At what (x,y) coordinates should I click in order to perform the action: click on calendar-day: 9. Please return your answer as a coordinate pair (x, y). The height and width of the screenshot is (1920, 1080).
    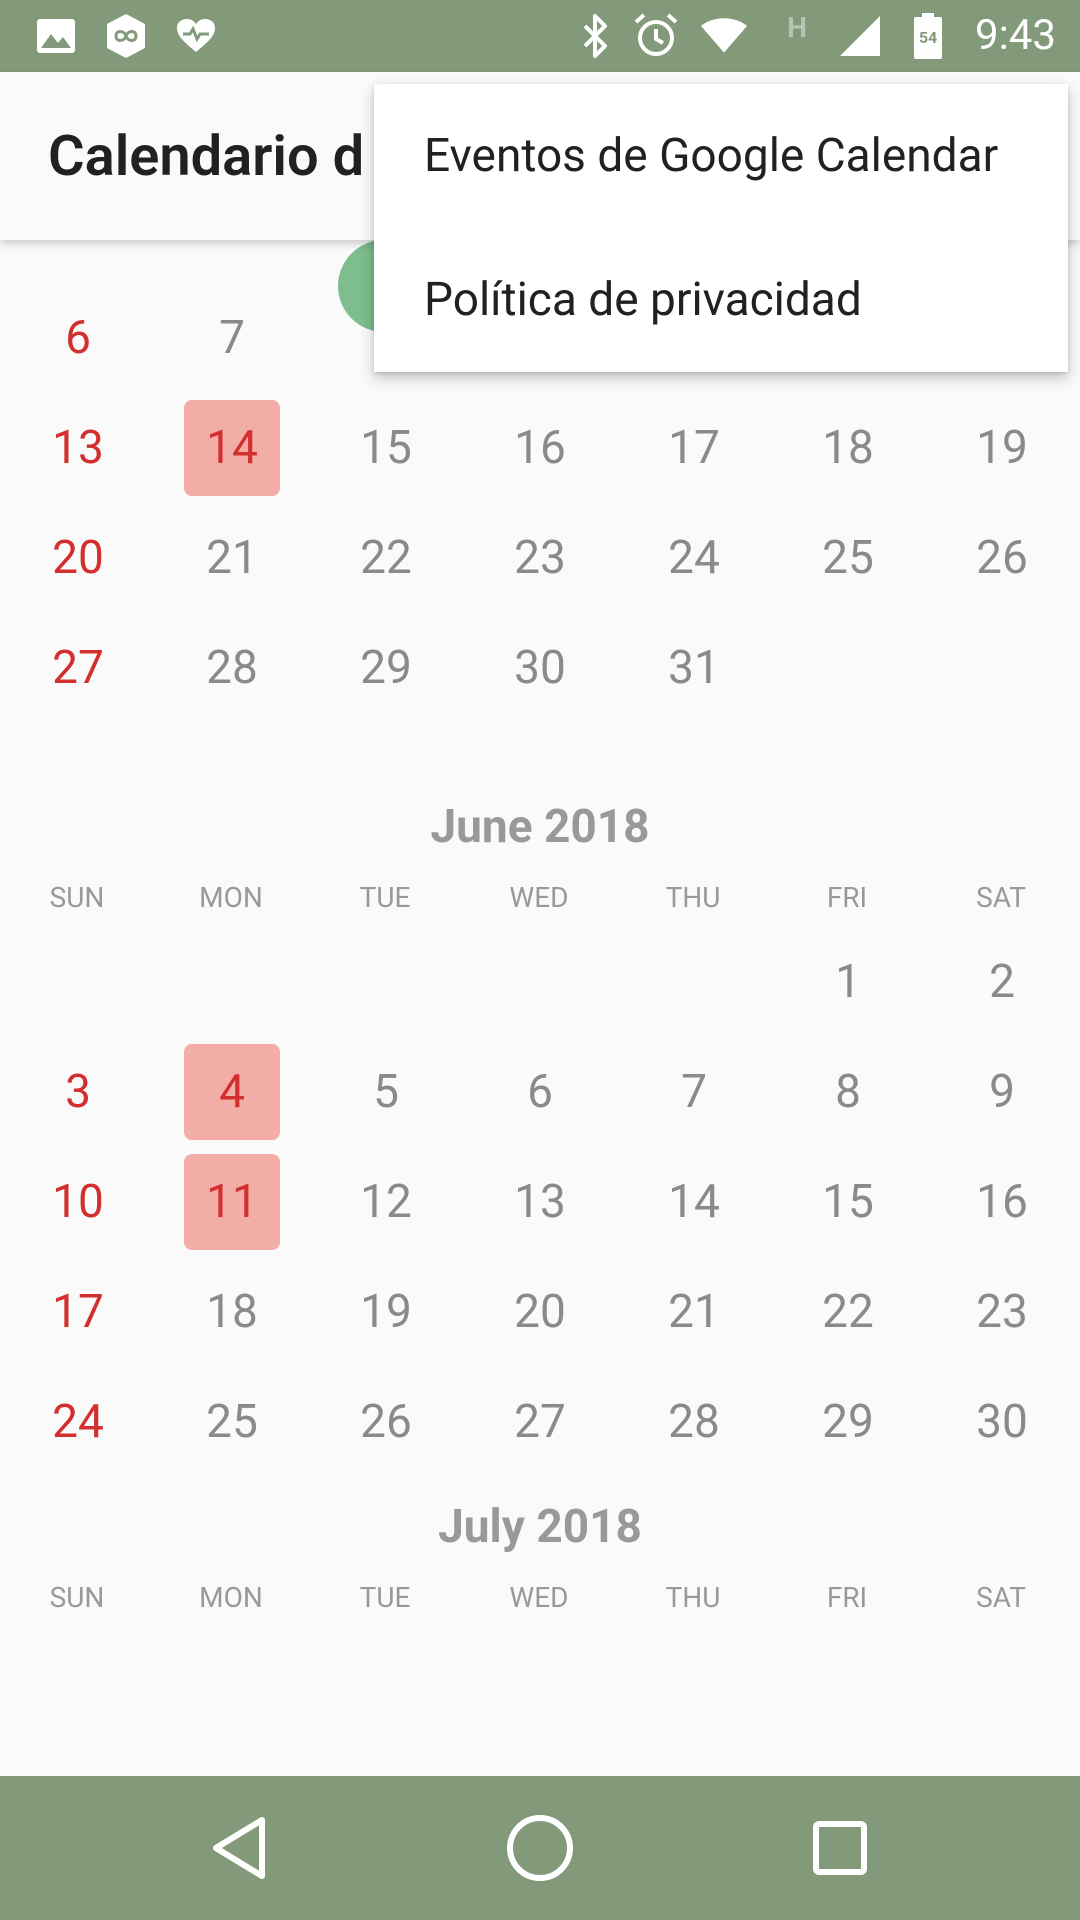
    Looking at the image, I should click on (1002, 1092).